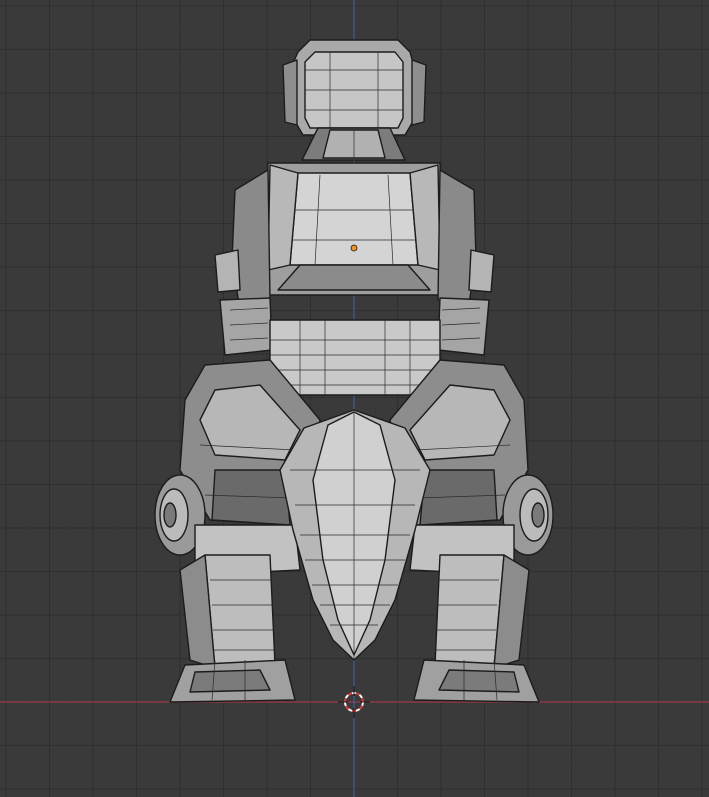 Image resolution: width=709 pixels, height=797 pixels. I want to click on object-origin, so click(354, 248).